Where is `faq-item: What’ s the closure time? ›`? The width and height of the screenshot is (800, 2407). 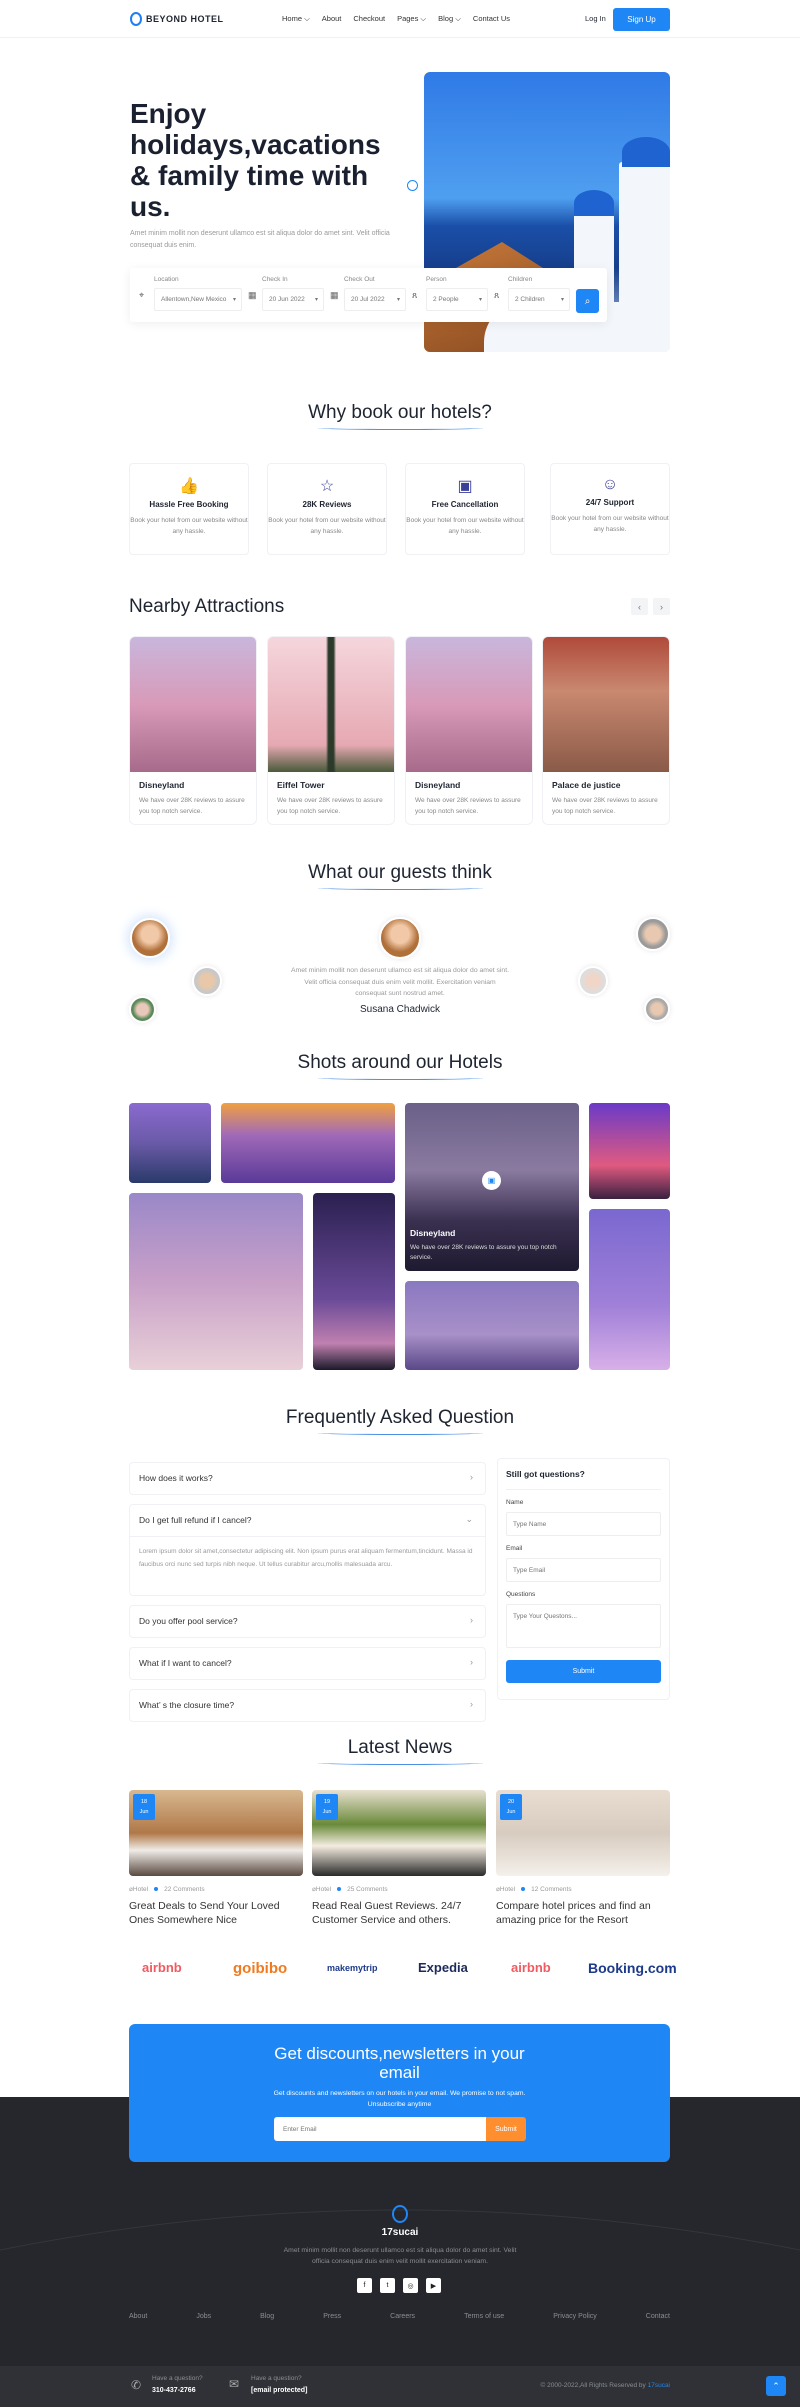
faq-item: What’ s the closure time? › is located at coordinates (307, 1705).